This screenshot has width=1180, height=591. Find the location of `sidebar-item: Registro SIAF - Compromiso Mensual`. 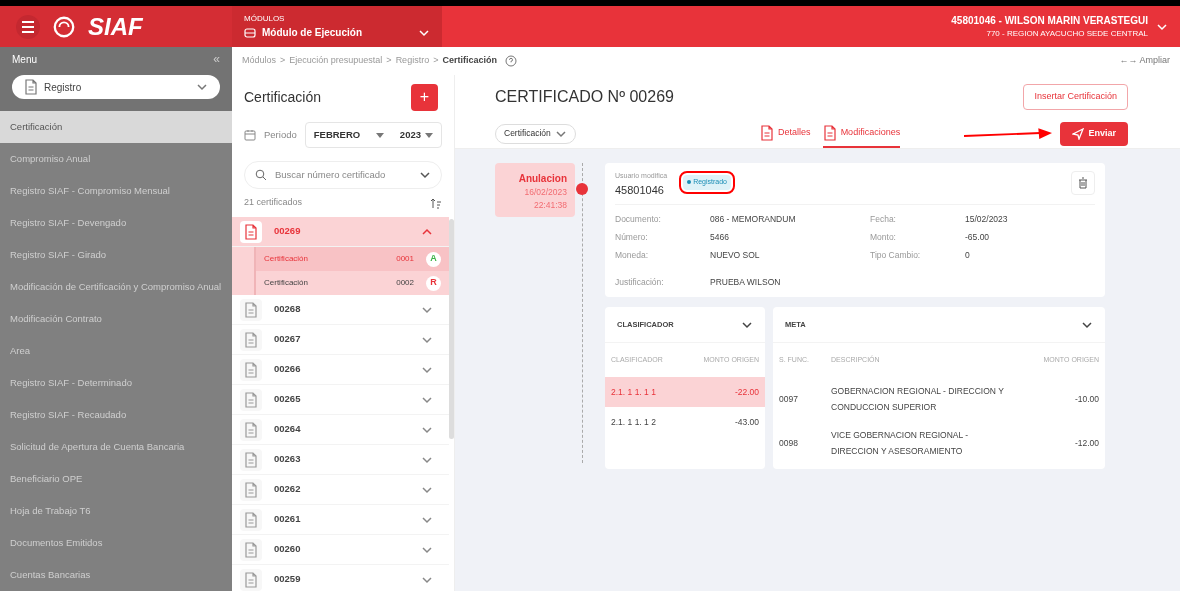

sidebar-item: Registro SIAF - Compromiso Mensual is located at coordinates (116, 191).